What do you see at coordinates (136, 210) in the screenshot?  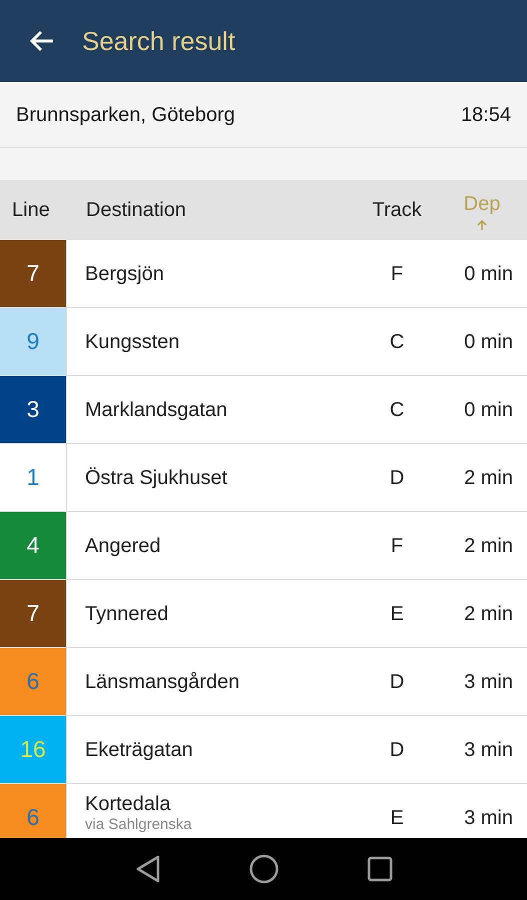 I see `column-header: Destination` at bounding box center [136, 210].